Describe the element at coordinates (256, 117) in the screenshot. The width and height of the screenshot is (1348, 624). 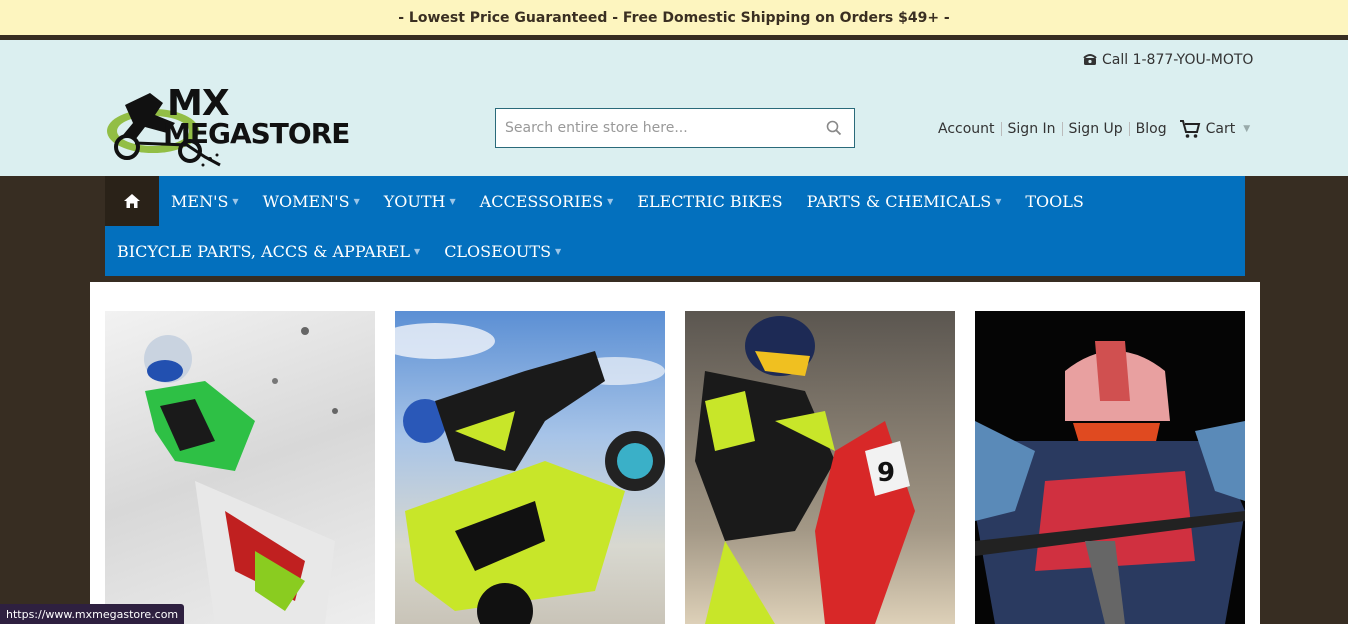
I see `logo-wordmark: MX MEGASTORE` at that location.